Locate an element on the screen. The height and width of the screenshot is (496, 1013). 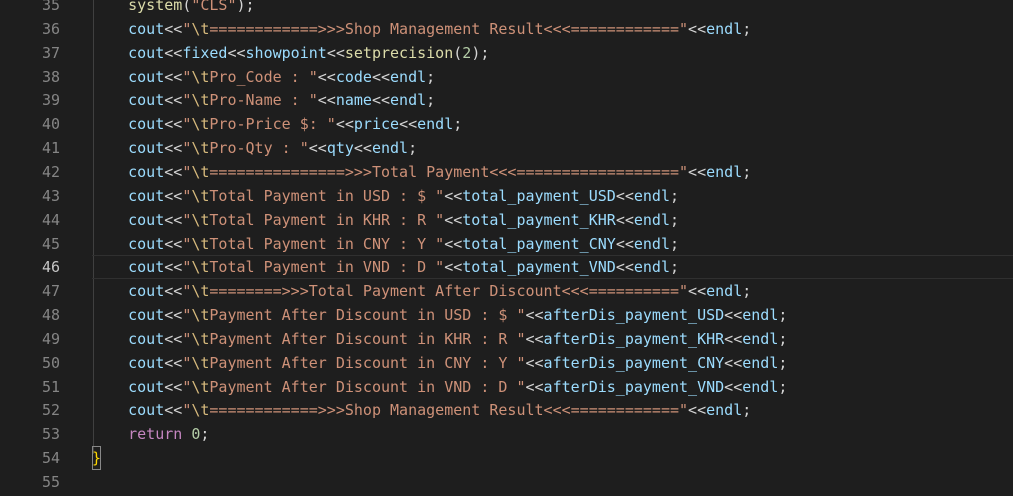
line-code: cout<<"\tPro-Price $: "<<price<<endl; is located at coordinates (552, 124).